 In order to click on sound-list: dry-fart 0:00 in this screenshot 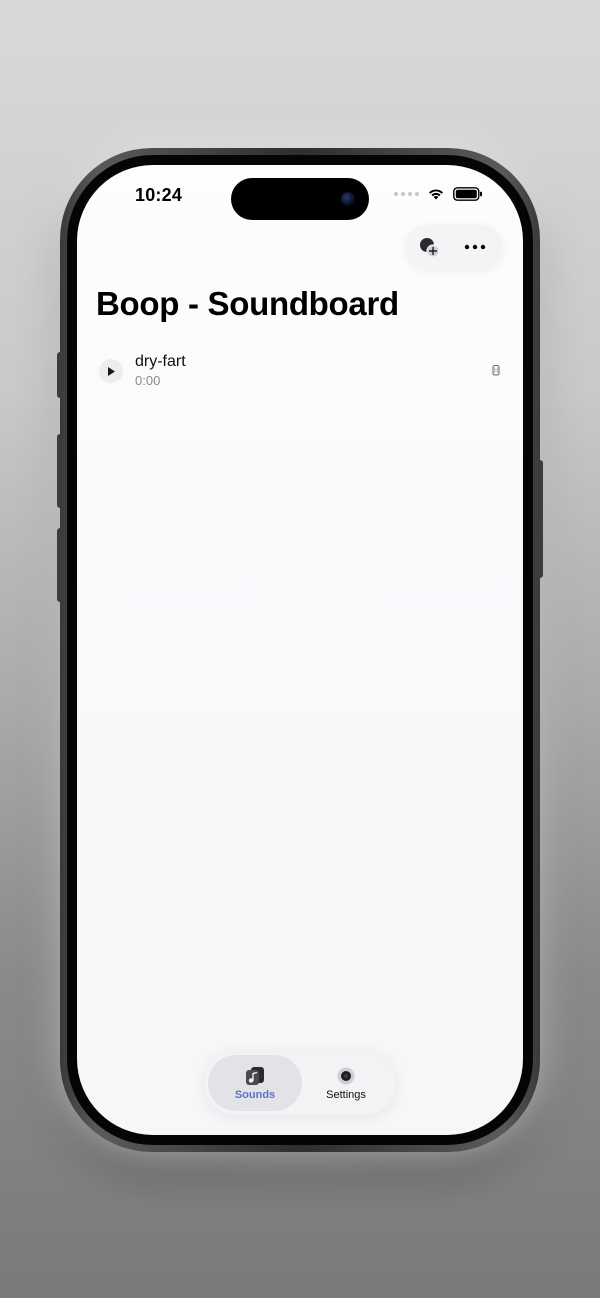, I will do `click(300, 371)`.